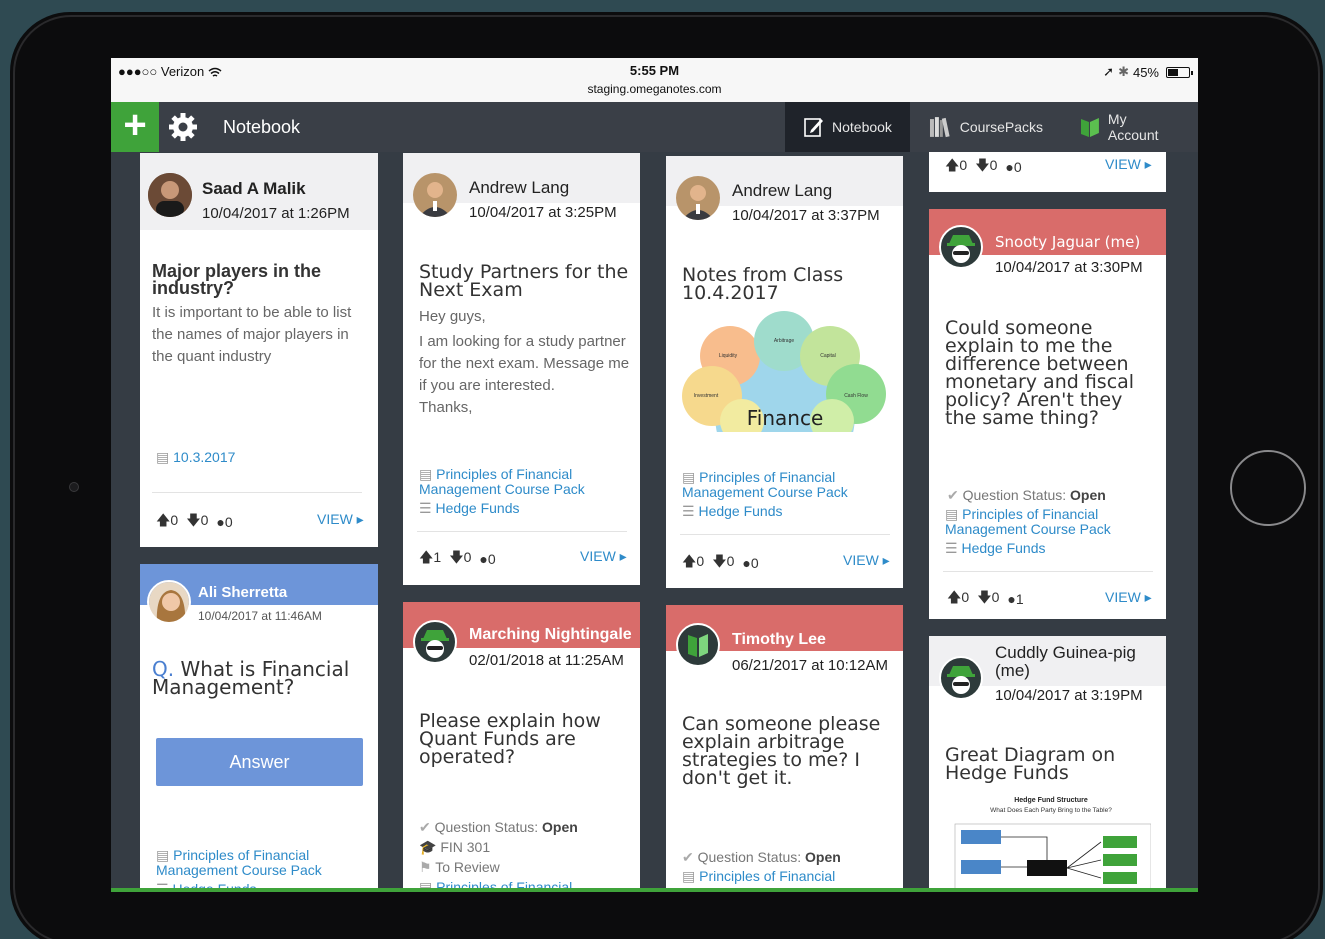 The height and width of the screenshot is (939, 1325). Describe the element at coordinates (524, 281) in the screenshot. I see `note-title: Study Partners for the Next Exam` at that location.